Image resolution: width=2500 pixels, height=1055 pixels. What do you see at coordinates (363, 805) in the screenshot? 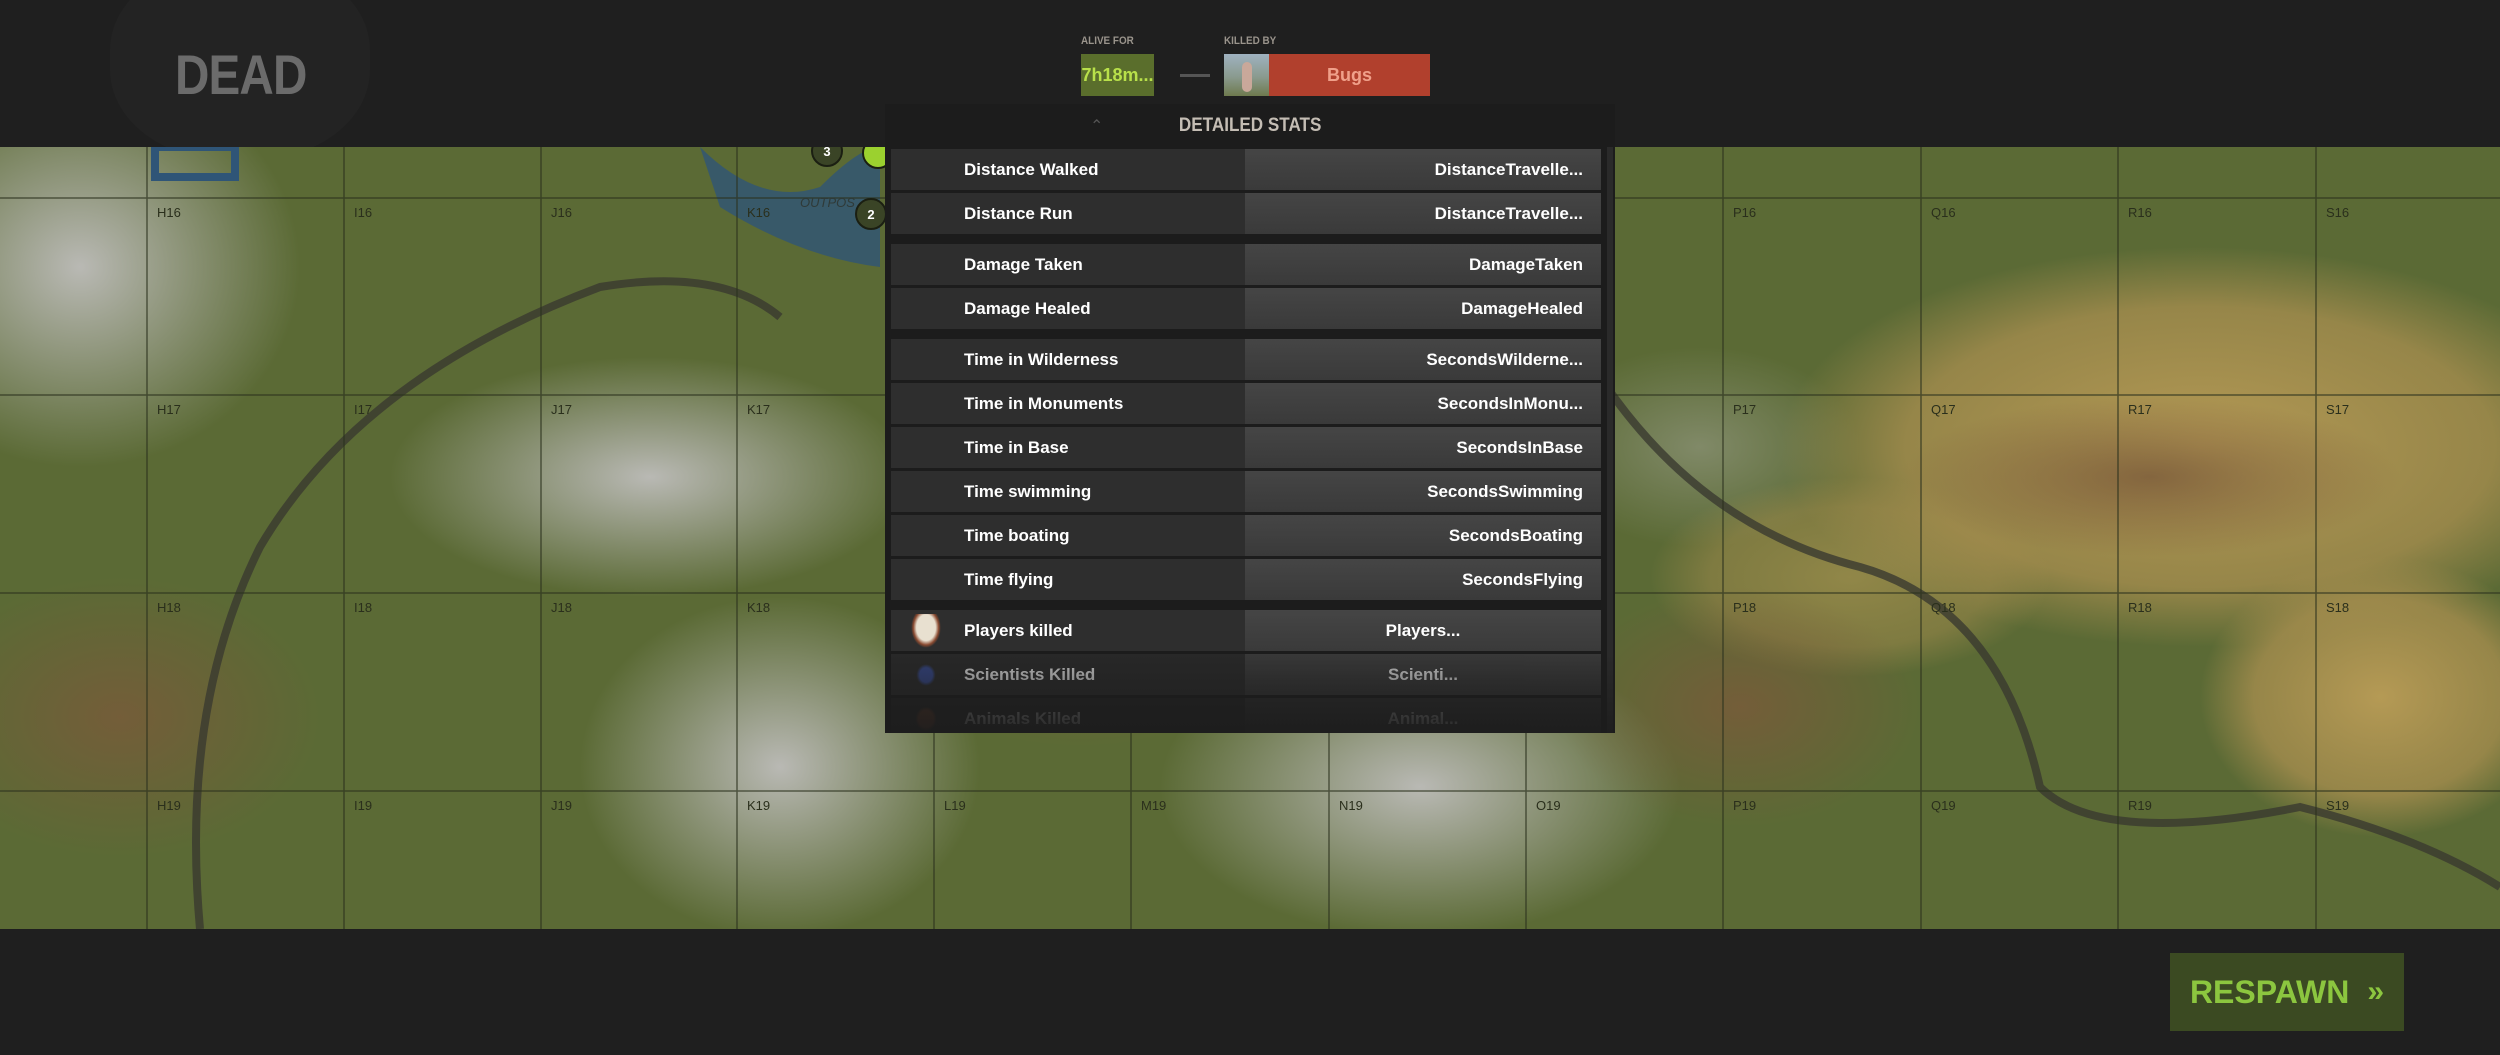
I see `grid-label: I19` at bounding box center [363, 805].